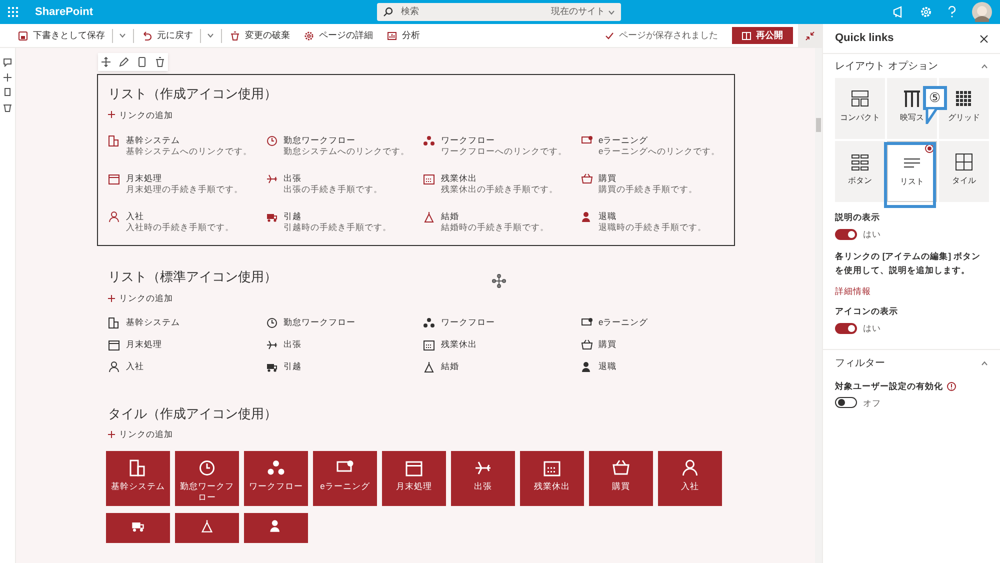  What do you see at coordinates (860, 108) in the screenshot?
I see `layout-option: コンパクト` at bounding box center [860, 108].